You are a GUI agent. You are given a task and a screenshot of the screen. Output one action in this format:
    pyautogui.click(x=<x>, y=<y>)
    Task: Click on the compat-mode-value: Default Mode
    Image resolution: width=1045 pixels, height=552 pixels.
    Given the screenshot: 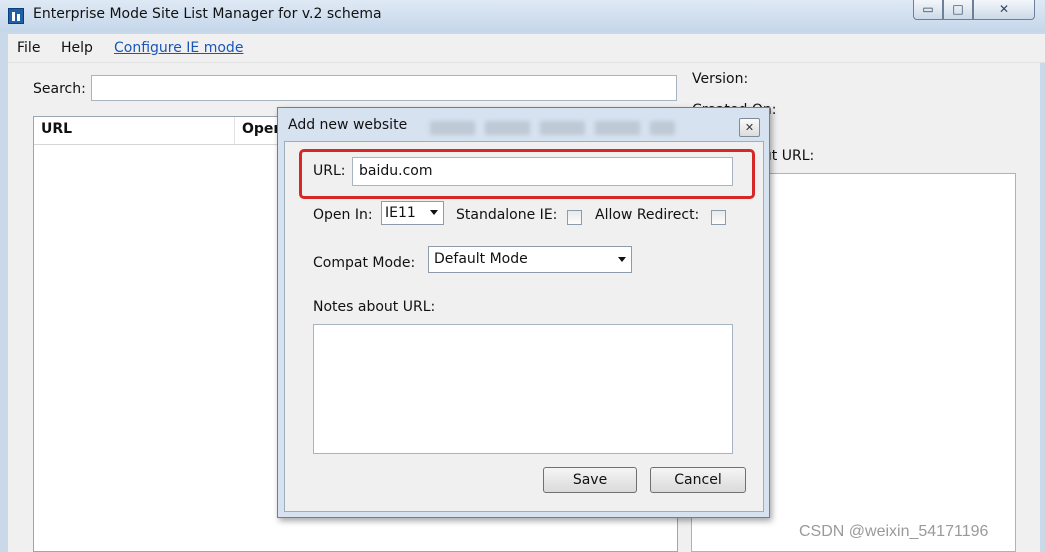 What is the action you would take?
    pyautogui.click(x=481, y=259)
    